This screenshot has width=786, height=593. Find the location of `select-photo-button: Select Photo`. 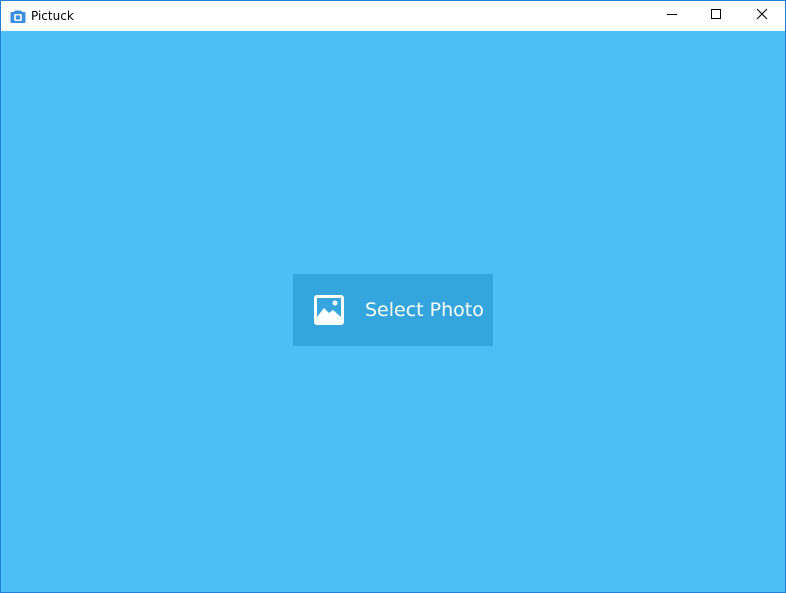

select-photo-button: Select Photo is located at coordinates (393, 310).